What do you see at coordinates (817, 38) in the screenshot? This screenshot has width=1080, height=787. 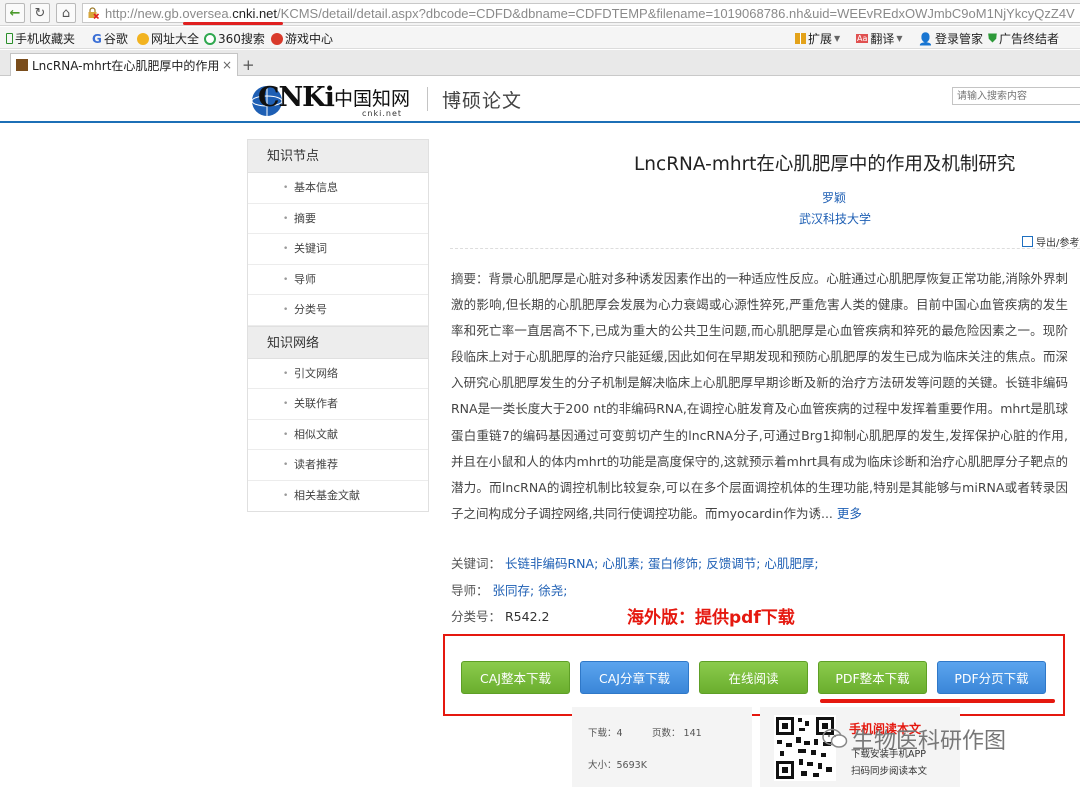 I see `extensions-menu: 扩展 ▼` at bounding box center [817, 38].